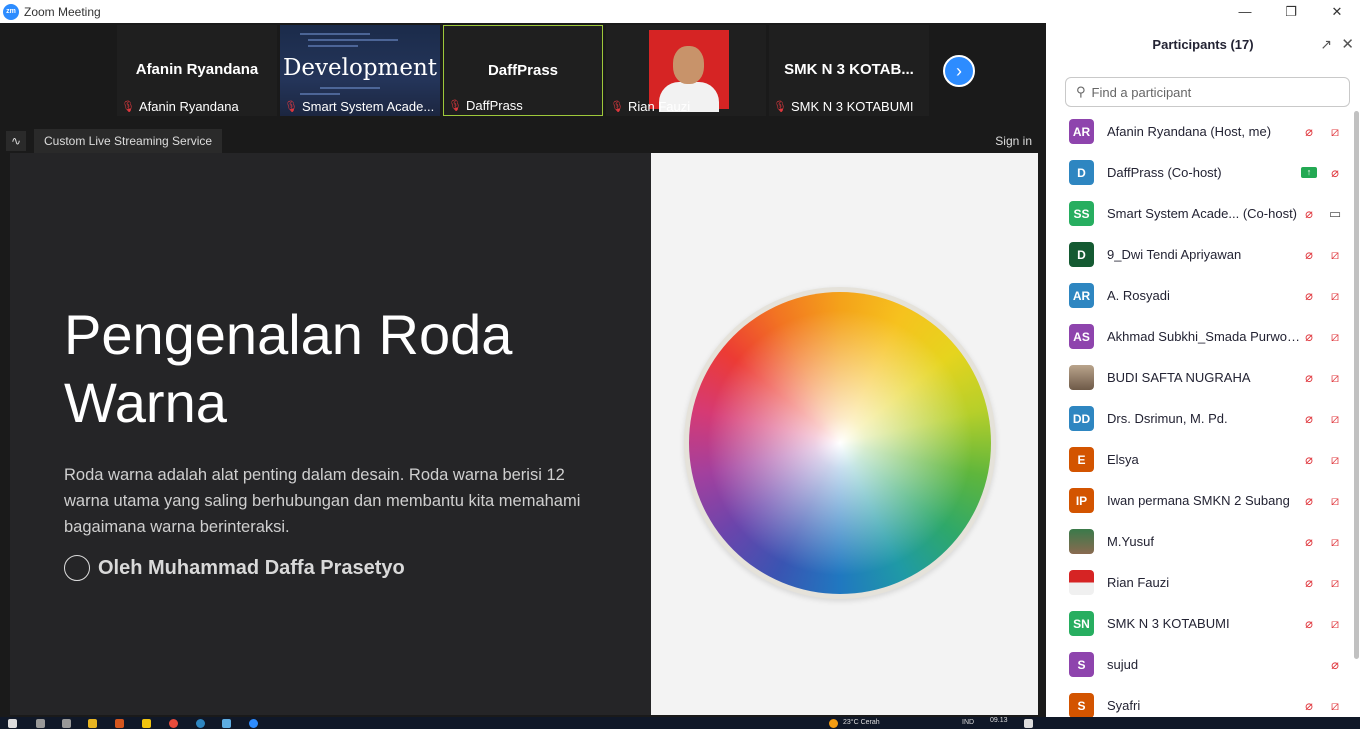 This screenshot has height=729, width=1360. What do you see at coordinates (1199, 336) in the screenshot?
I see `participant-row: AS Akhmad Subkhi_Smada Purwok... ⌀ ⧄` at bounding box center [1199, 336].